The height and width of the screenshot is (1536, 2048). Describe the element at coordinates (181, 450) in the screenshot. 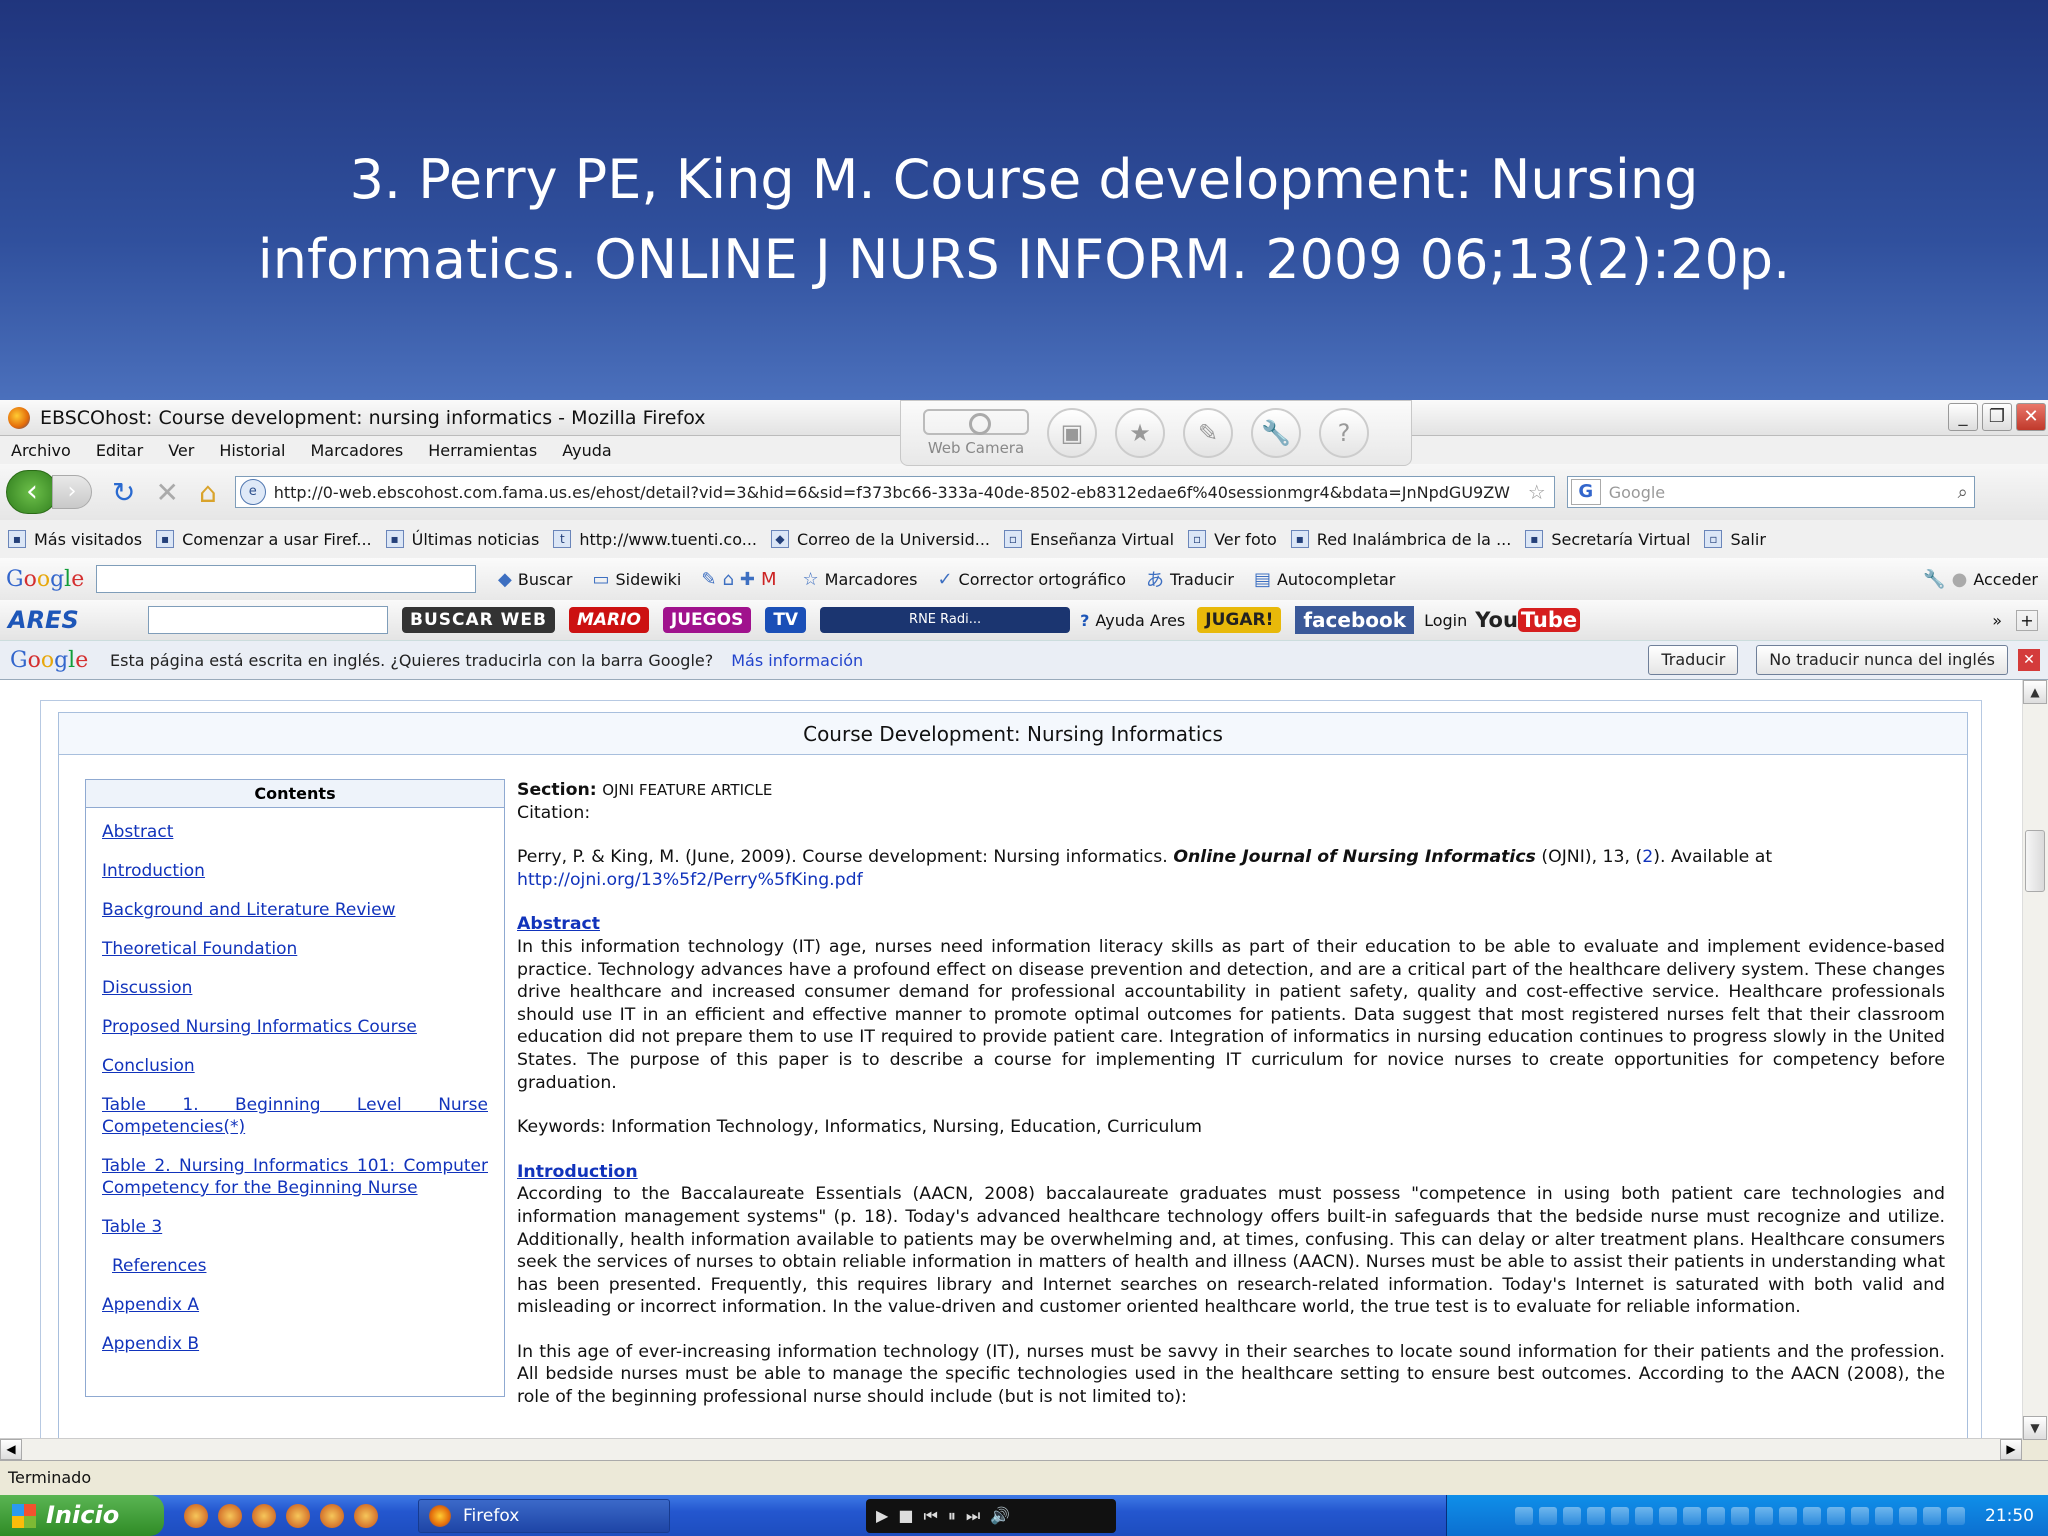

I see `menu-ver: Ver` at that location.